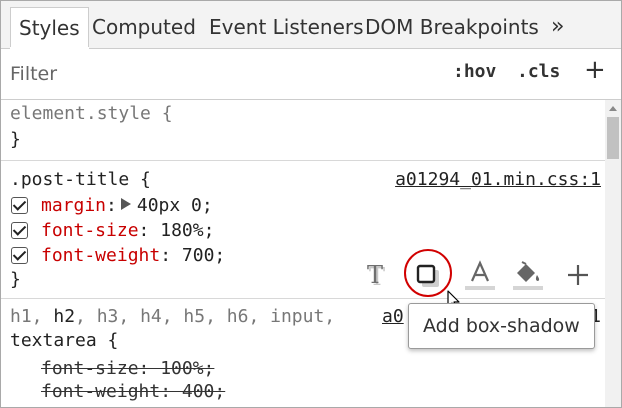 The width and height of the screenshot is (622, 408). What do you see at coordinates (205, 316) in the screenshot?
I see `selector-part: , h3, h4, h5, h6, input,` at bounding box center [205, 316].